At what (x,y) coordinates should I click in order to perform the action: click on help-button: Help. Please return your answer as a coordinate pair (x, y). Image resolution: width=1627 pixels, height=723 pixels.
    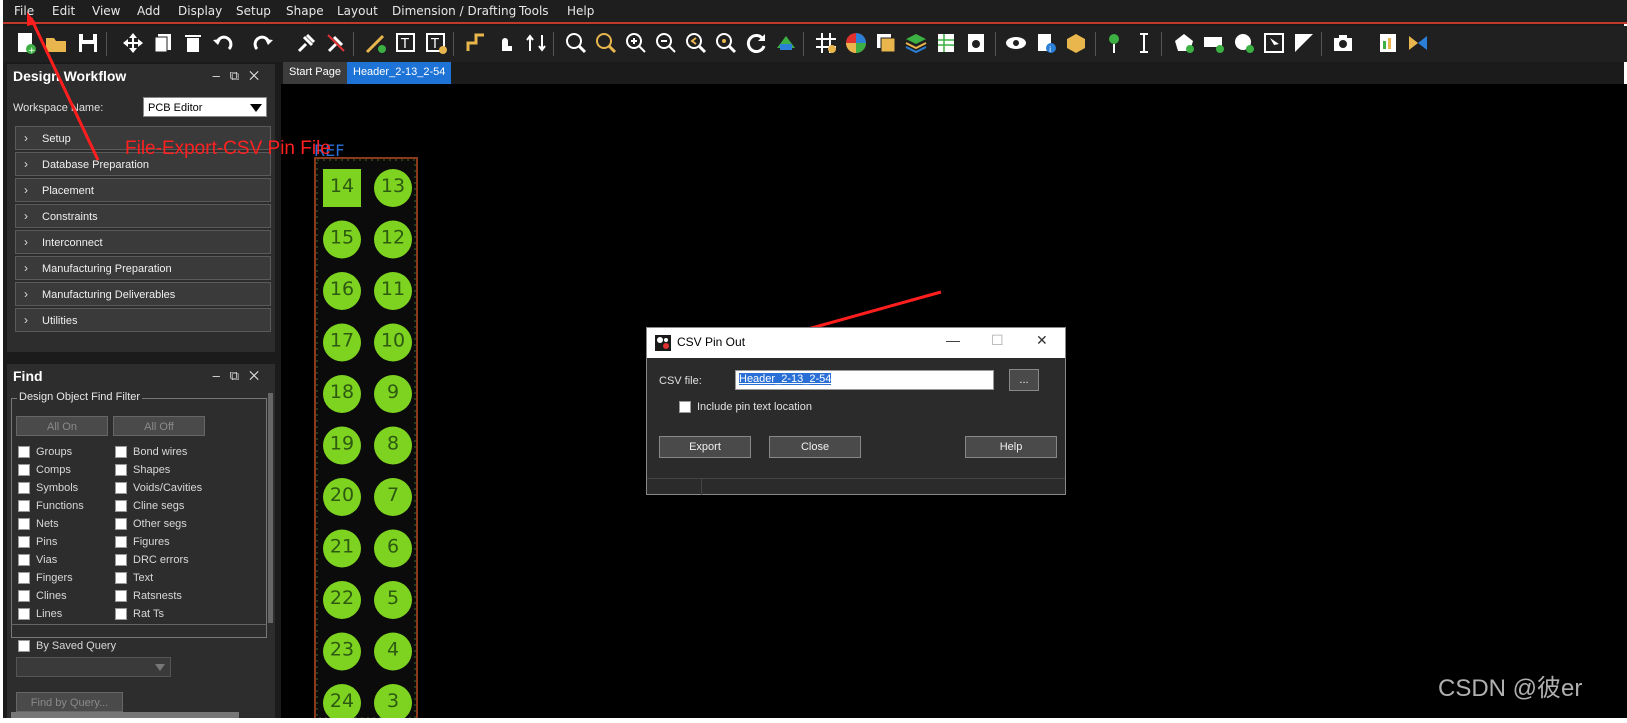
    Looking at the image, I should click on (1011, 447).